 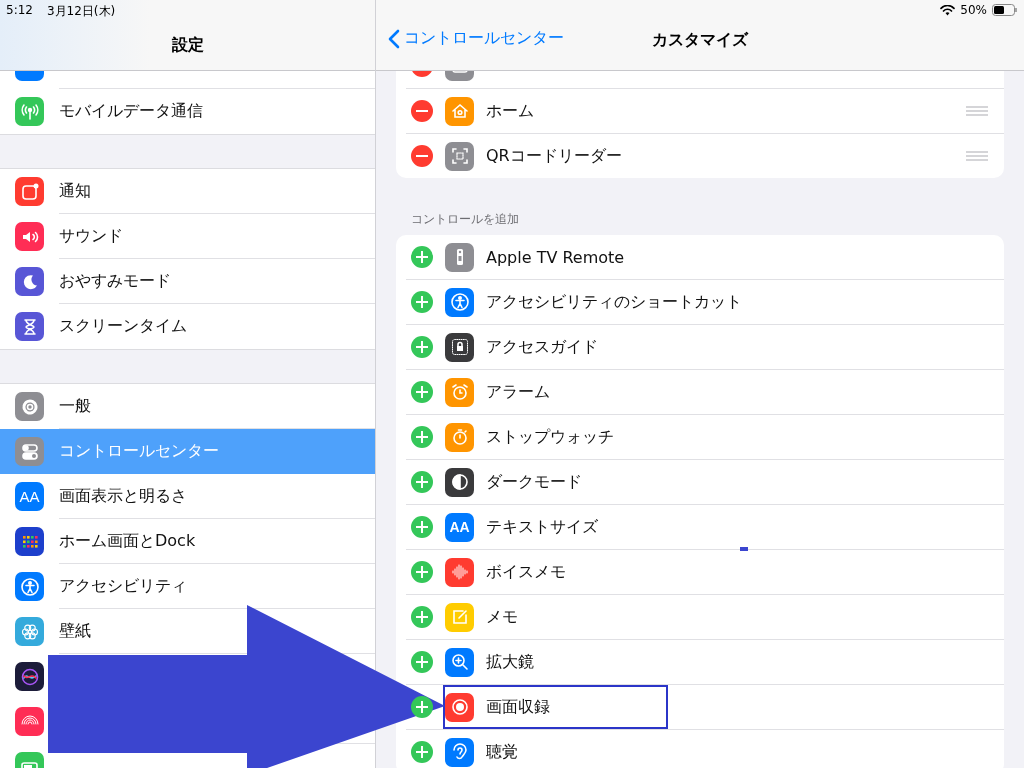 I want to click on page-title: カスタマイズ, so click(x=700, y=40).